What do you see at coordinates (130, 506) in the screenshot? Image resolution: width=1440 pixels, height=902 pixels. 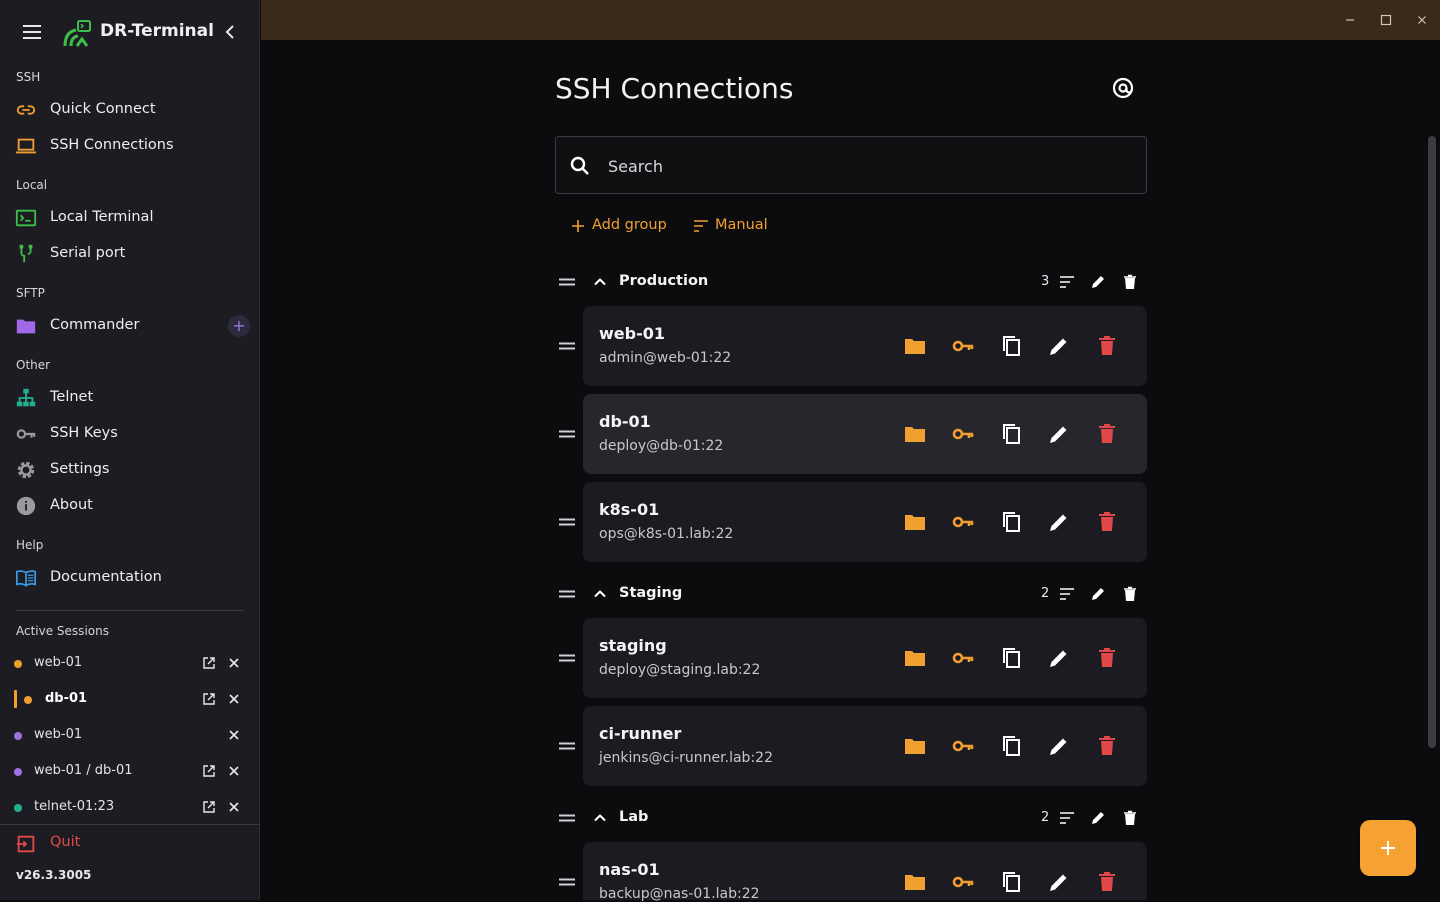 I see `sidebar-item-about: About` at bounding box center [130, 506].